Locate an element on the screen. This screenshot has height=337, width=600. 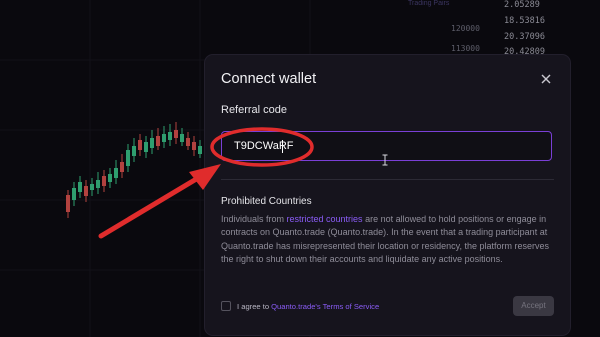
text-cursor-icon is located at coordinates (385, 160).